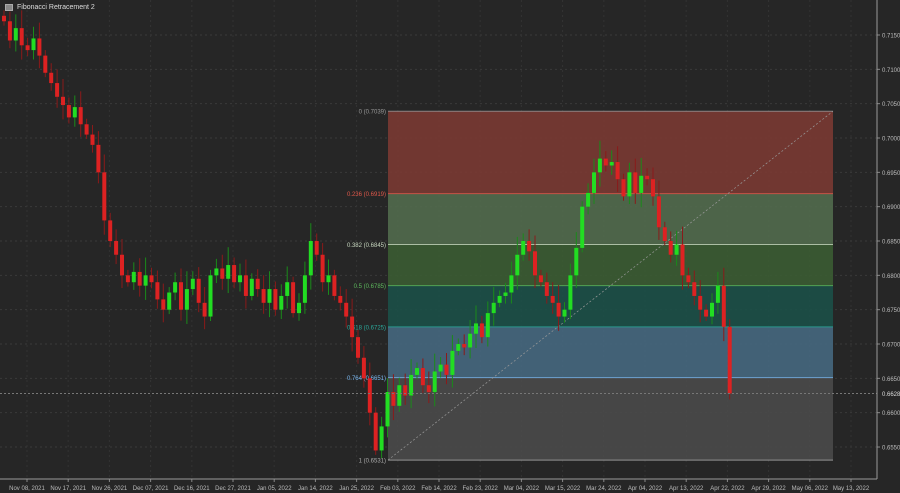 Image resolution: width=900 pixels, height=493 pixels. I want to click on x-tick-label: Mar 04, 2022, so click(522, 489).